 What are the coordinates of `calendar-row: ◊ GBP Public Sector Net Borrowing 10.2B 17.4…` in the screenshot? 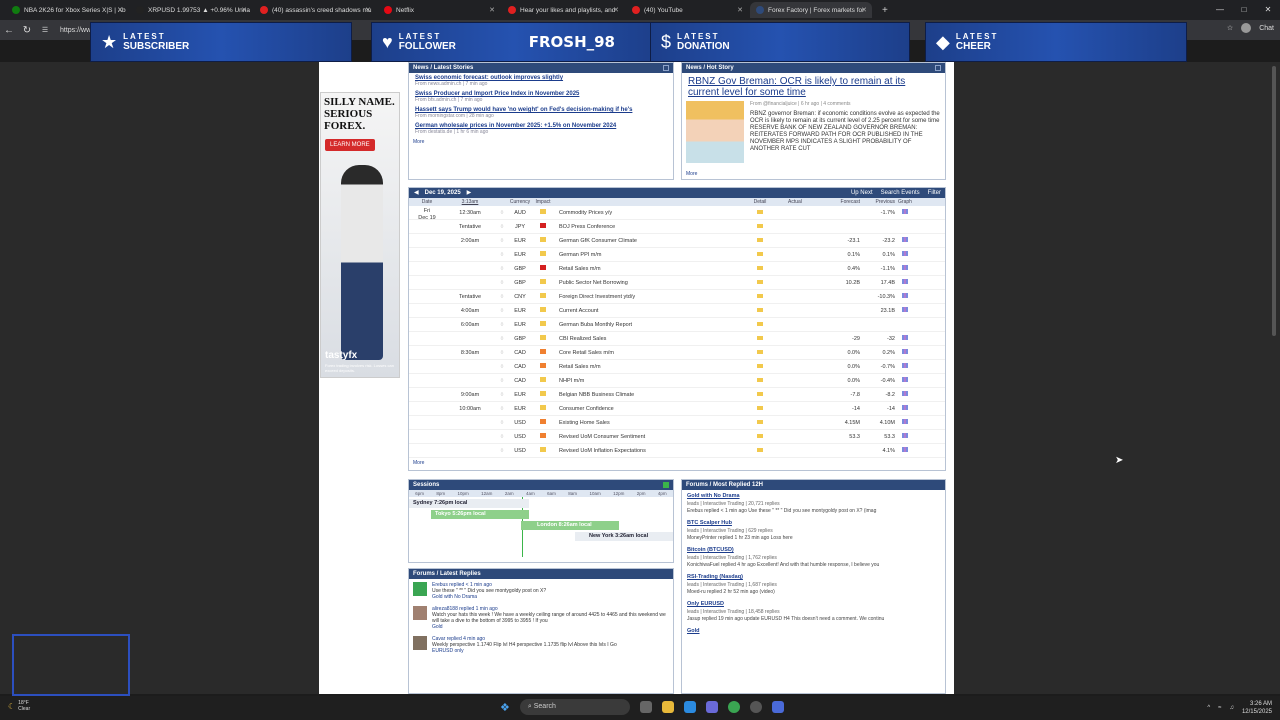 It's located at (677, 283).